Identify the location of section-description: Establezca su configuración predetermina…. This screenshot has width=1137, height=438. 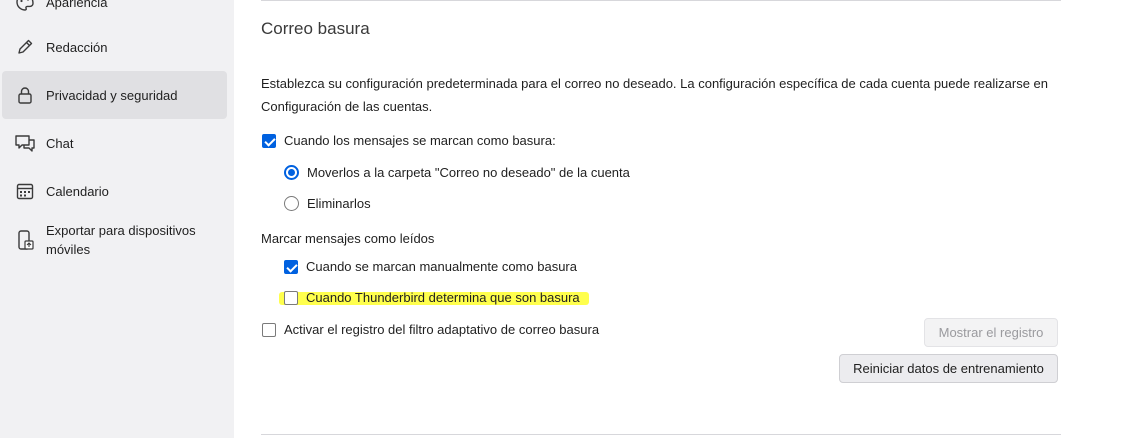
(655, 95).